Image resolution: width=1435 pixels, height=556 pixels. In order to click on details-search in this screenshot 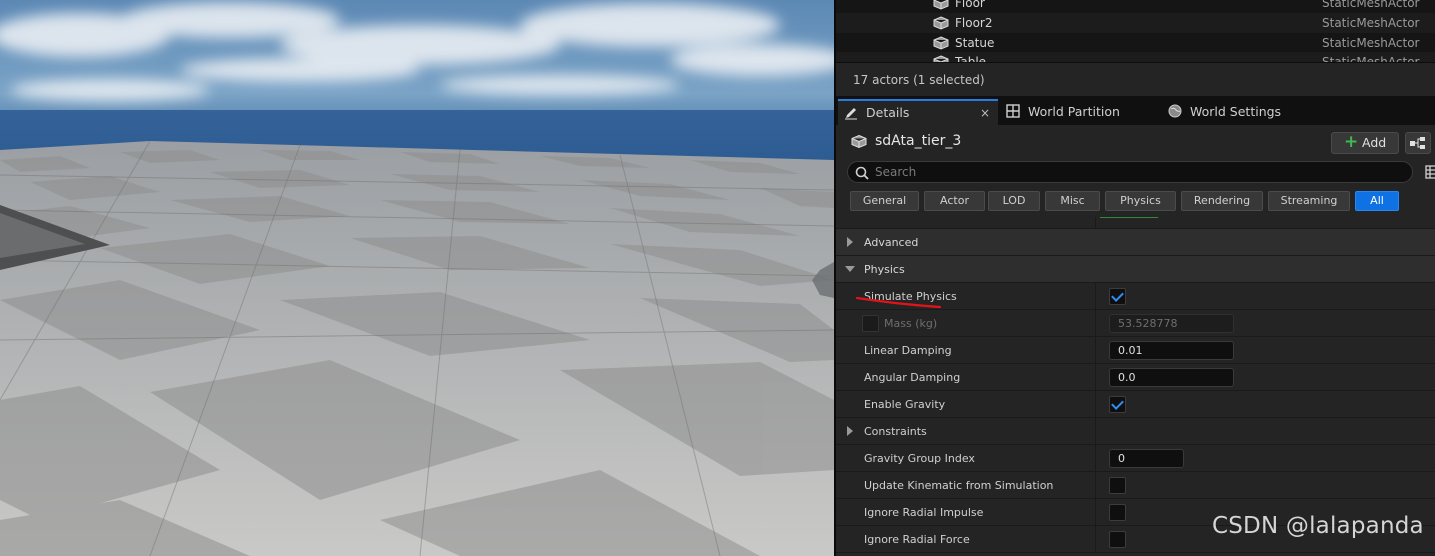, I will do `click(1130, 172)`.